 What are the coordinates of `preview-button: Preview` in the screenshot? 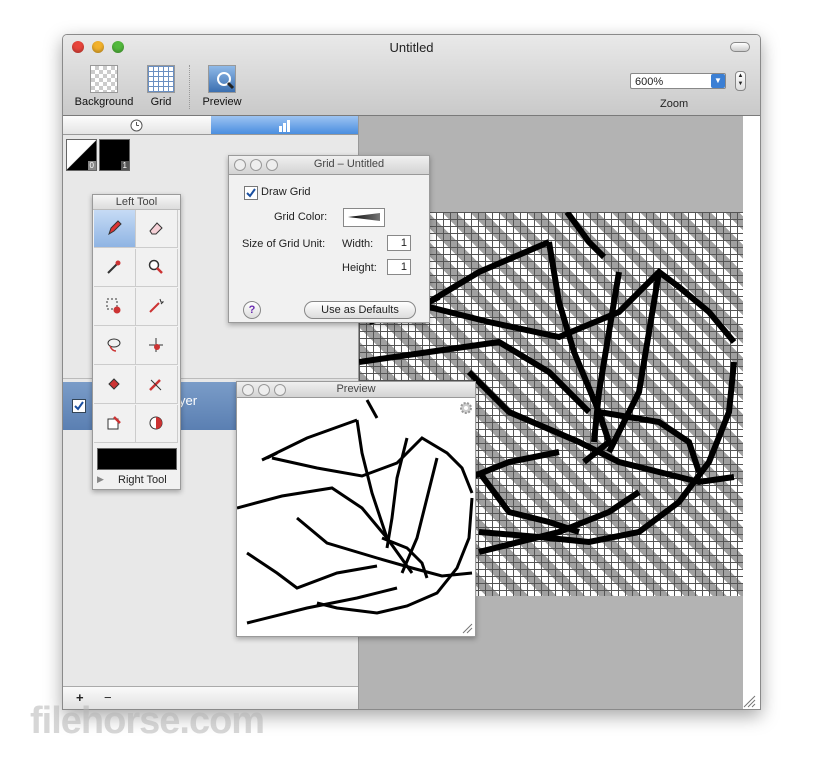 It's located at (222, 86).